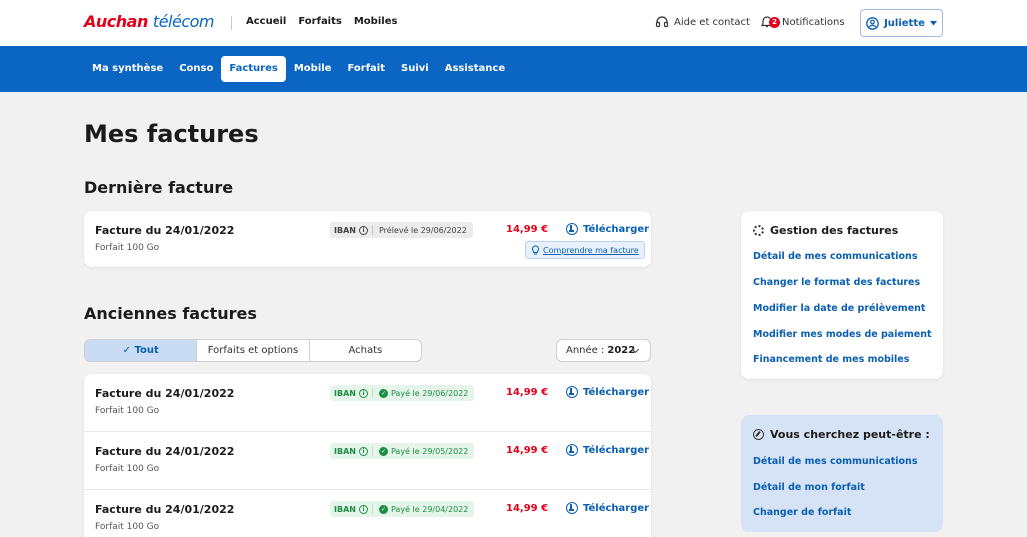  What do you see at coordinates (933, 22) in the screenshot?
I see `caret-down-icon` at bounding box center [933, 22].